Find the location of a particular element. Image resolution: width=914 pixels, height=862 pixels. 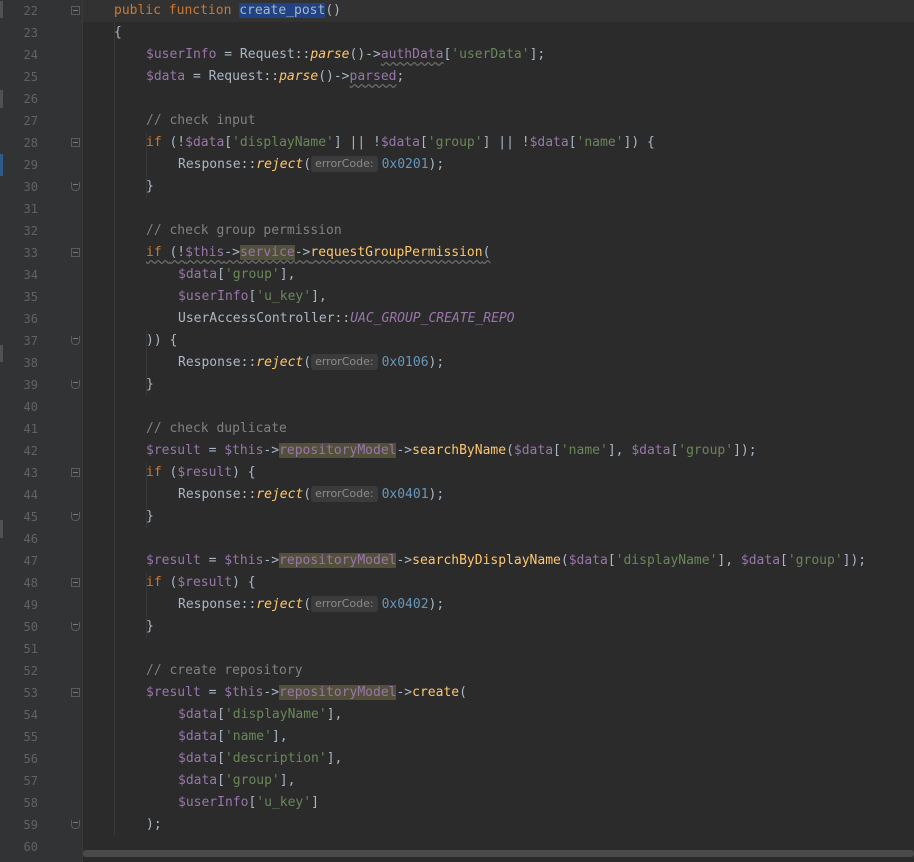

code-line-text: $data['group'], is located at coordinates (236, 275).